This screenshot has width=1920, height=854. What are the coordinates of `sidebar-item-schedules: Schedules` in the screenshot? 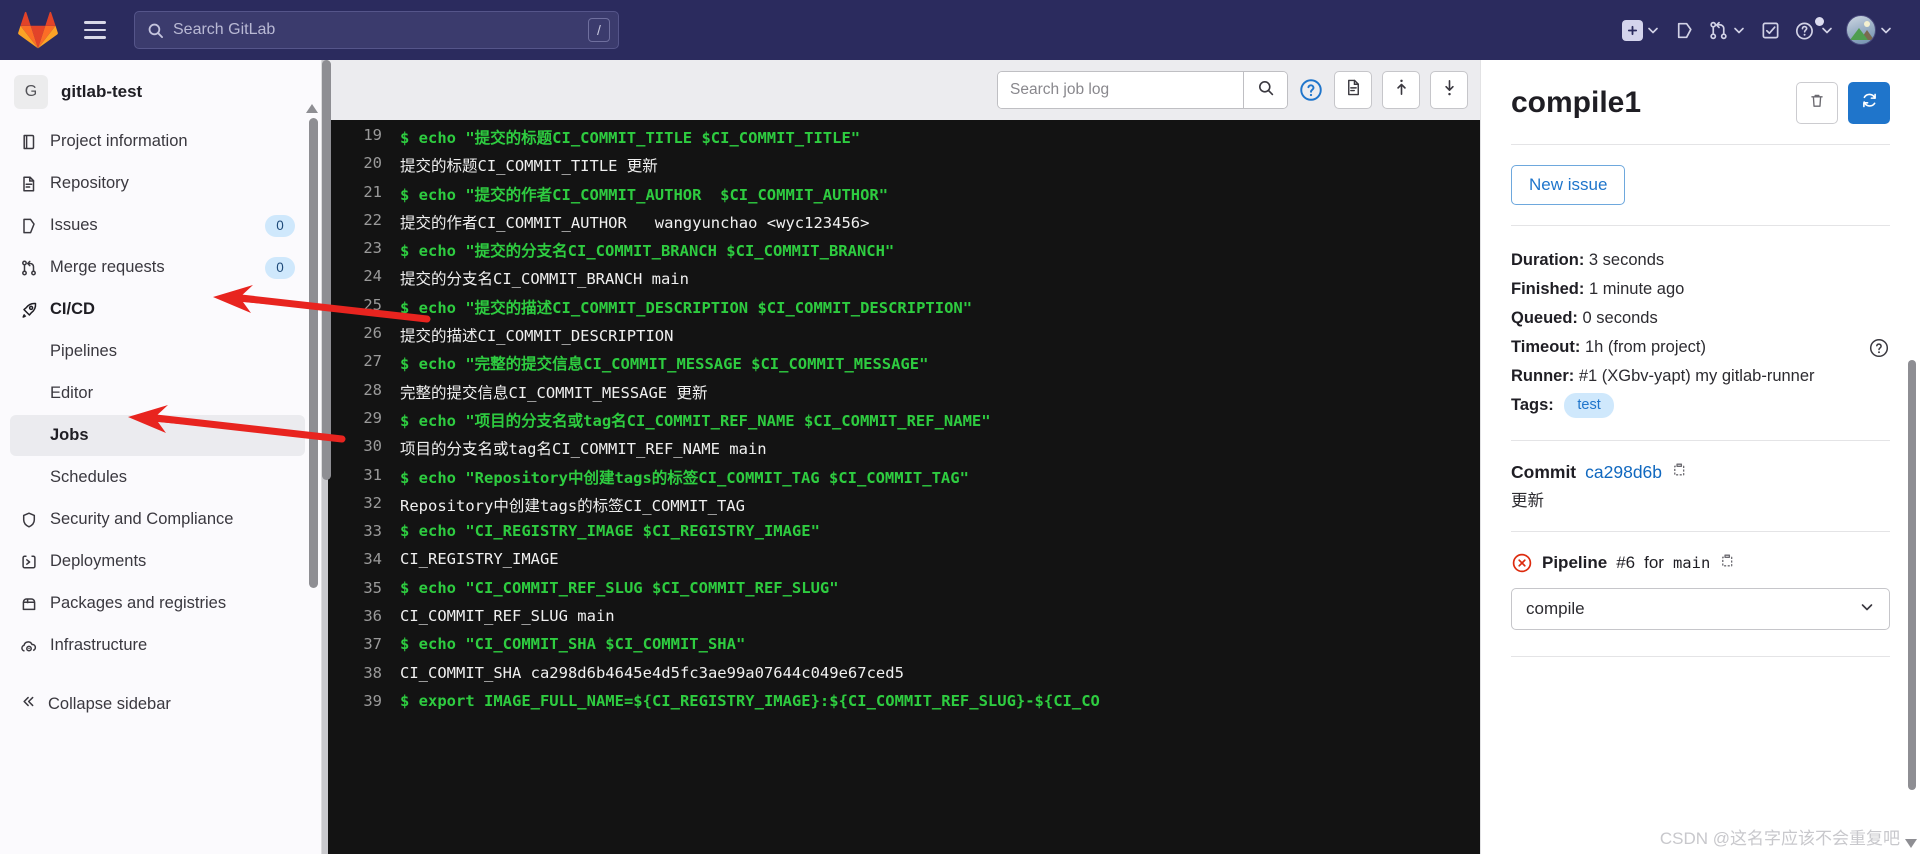 It's located at (157, 477).